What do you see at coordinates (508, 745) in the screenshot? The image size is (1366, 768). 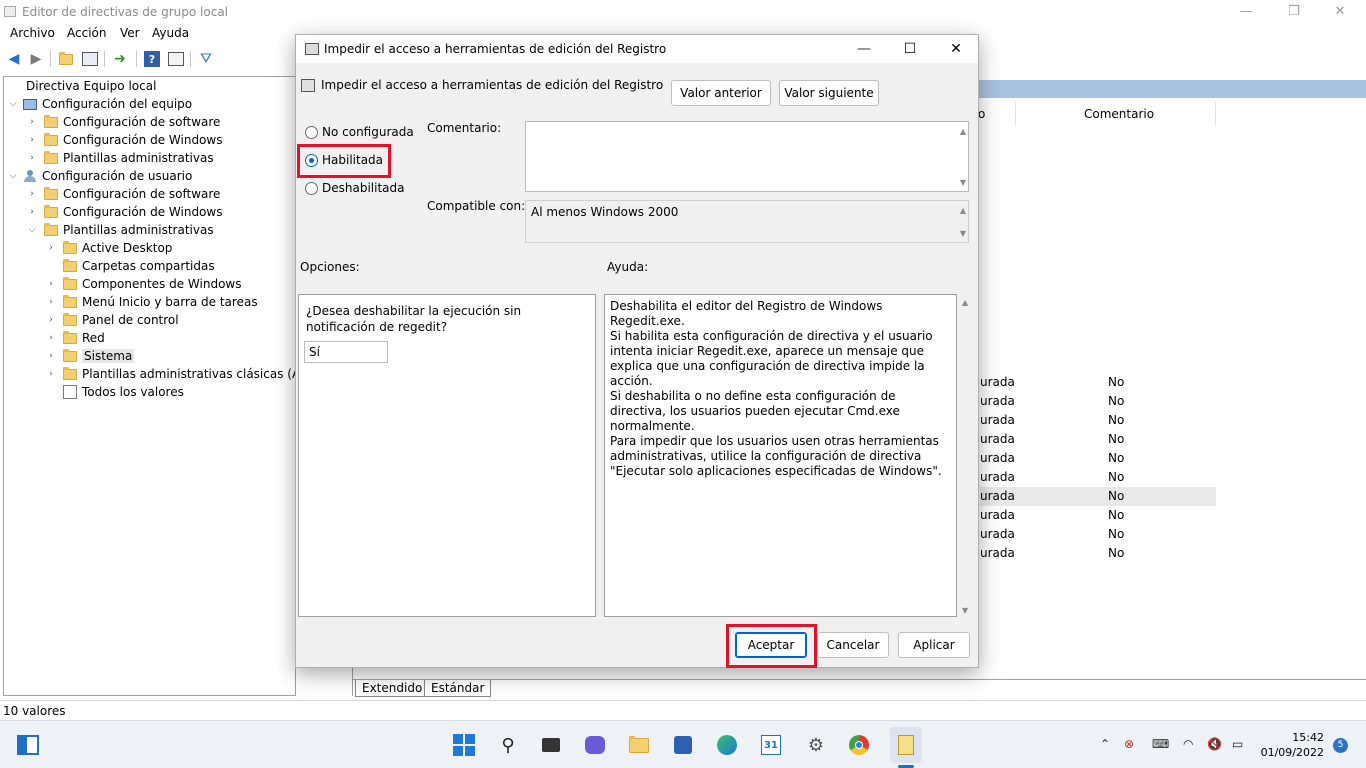 I see `search-icon: ⚲` at bounding box center [508, 745].